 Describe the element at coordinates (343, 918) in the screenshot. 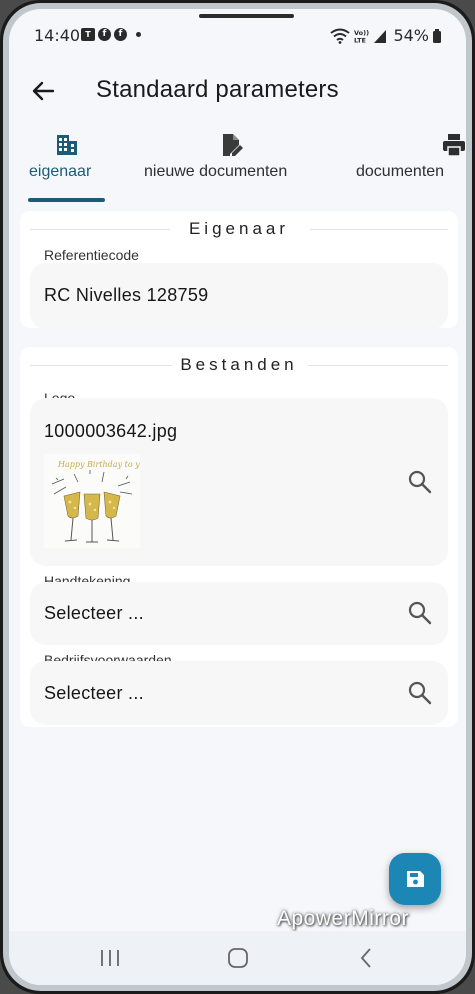

I see `watermark: ApowerMirror` at that location.